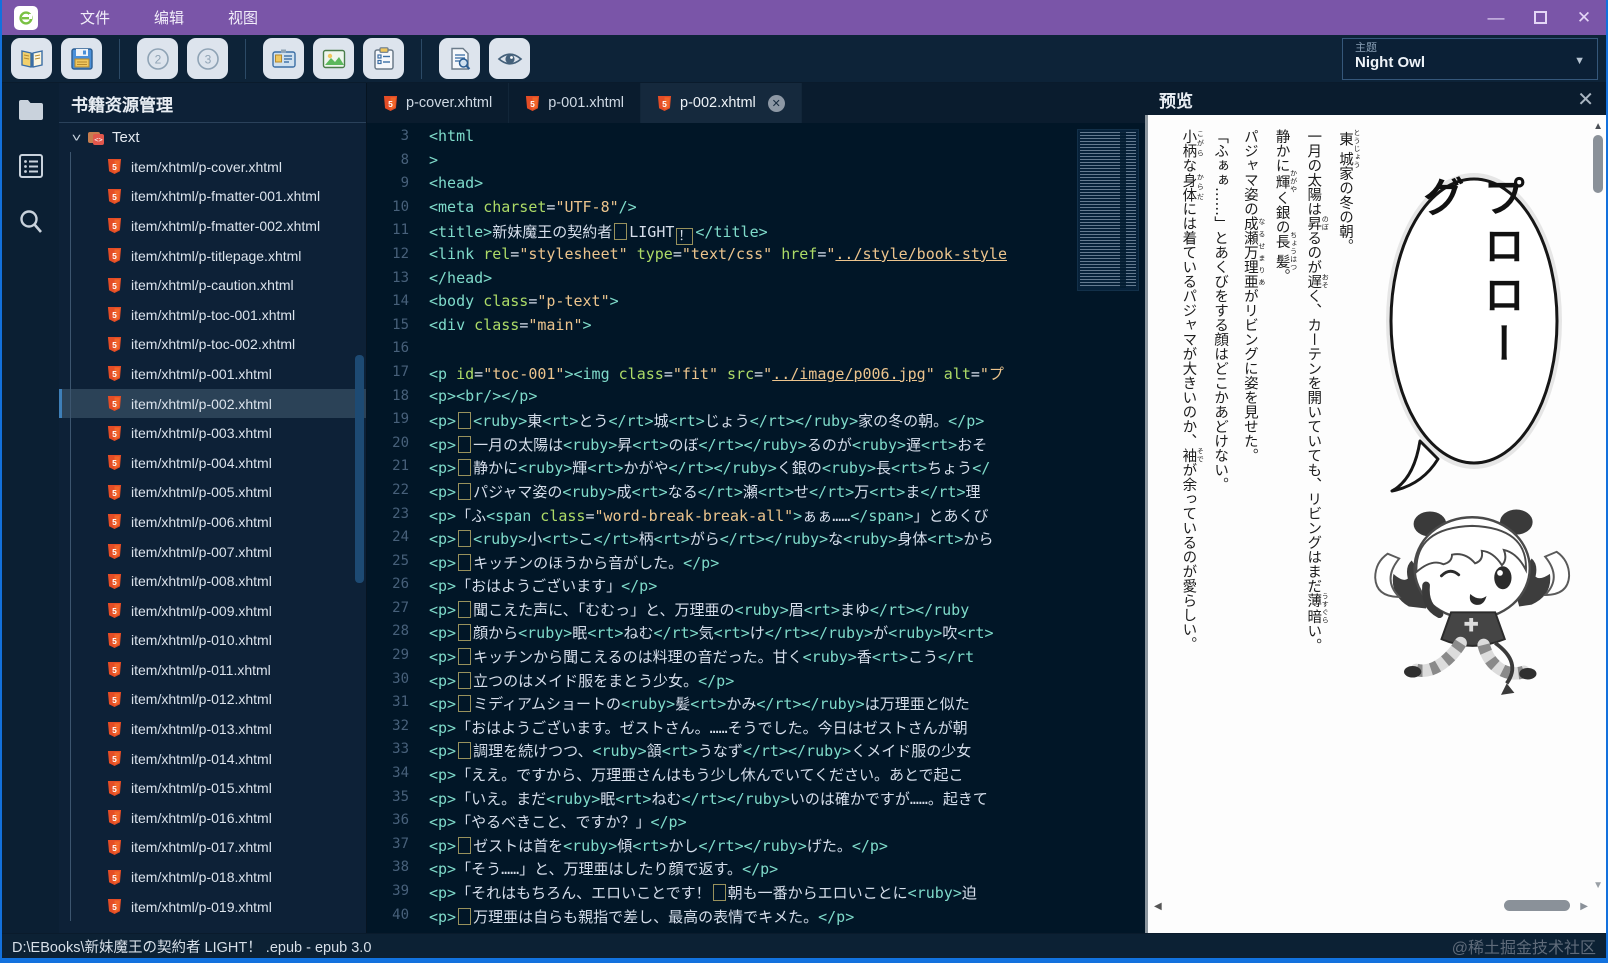 The height and width of the screenshot is (963, 1608). What do you see at coordinates (212, 877) in the screenshot?
I see `tree-item: 5 item/xhtml/p-018.xhtml` at bounding box center [212, 877].